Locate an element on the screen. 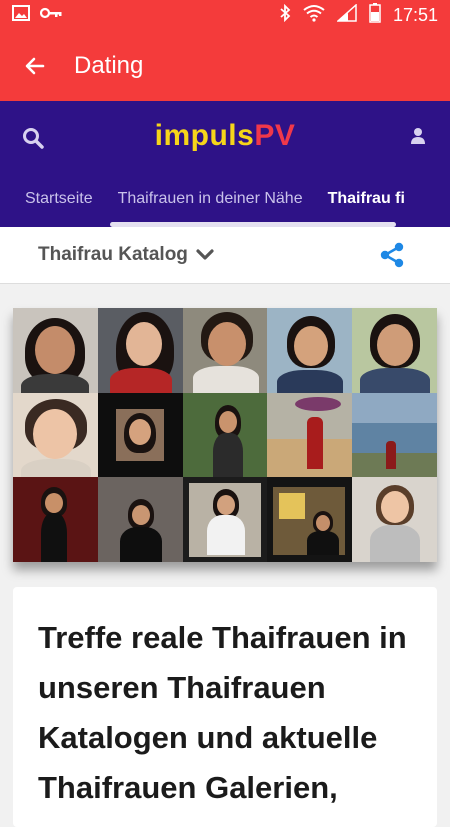  signal-icon is located at coordinates (346, 15).